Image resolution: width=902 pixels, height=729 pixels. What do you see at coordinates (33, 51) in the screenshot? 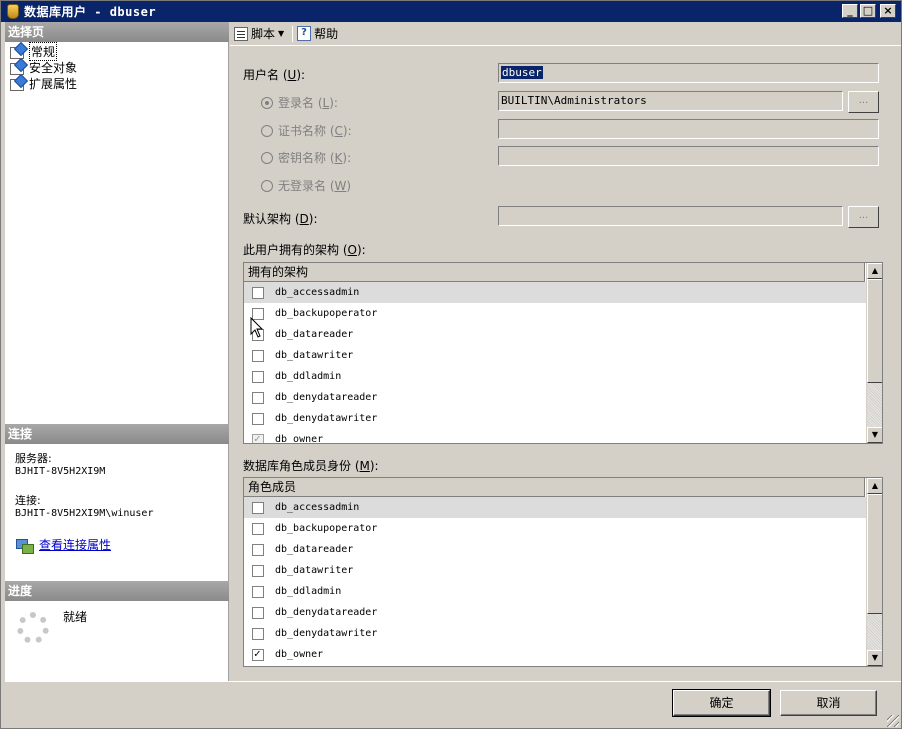
I see `page-item-general: 常规` at bounding box center [33, 51].